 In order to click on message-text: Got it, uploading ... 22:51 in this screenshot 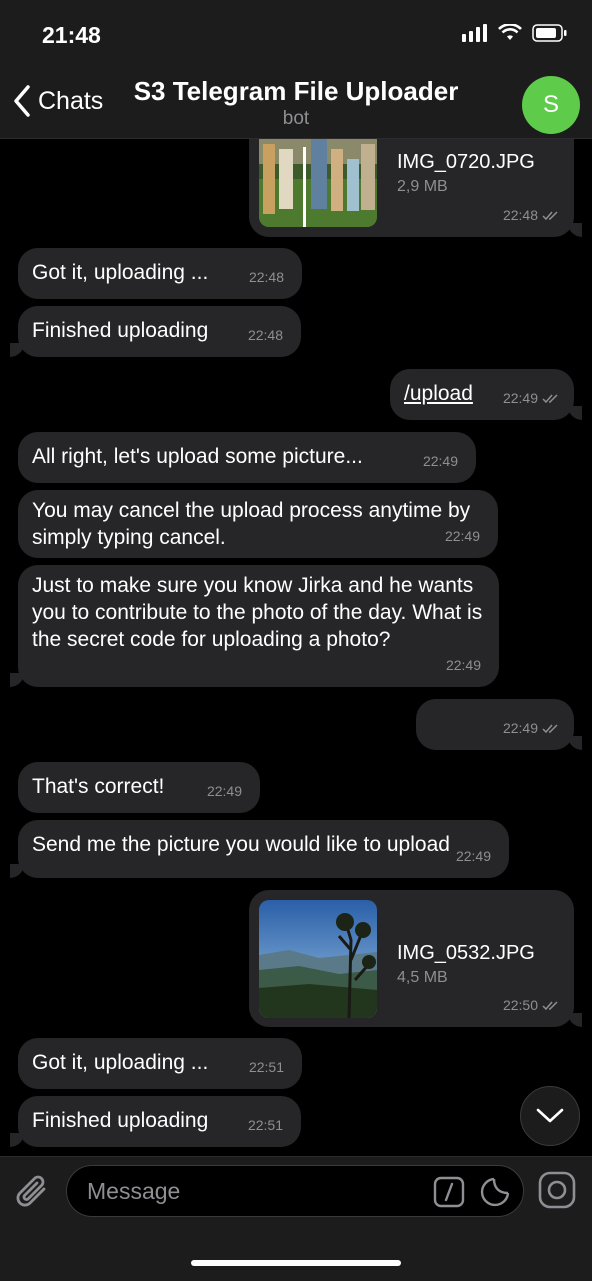, I will do `click(160, 1063)`.